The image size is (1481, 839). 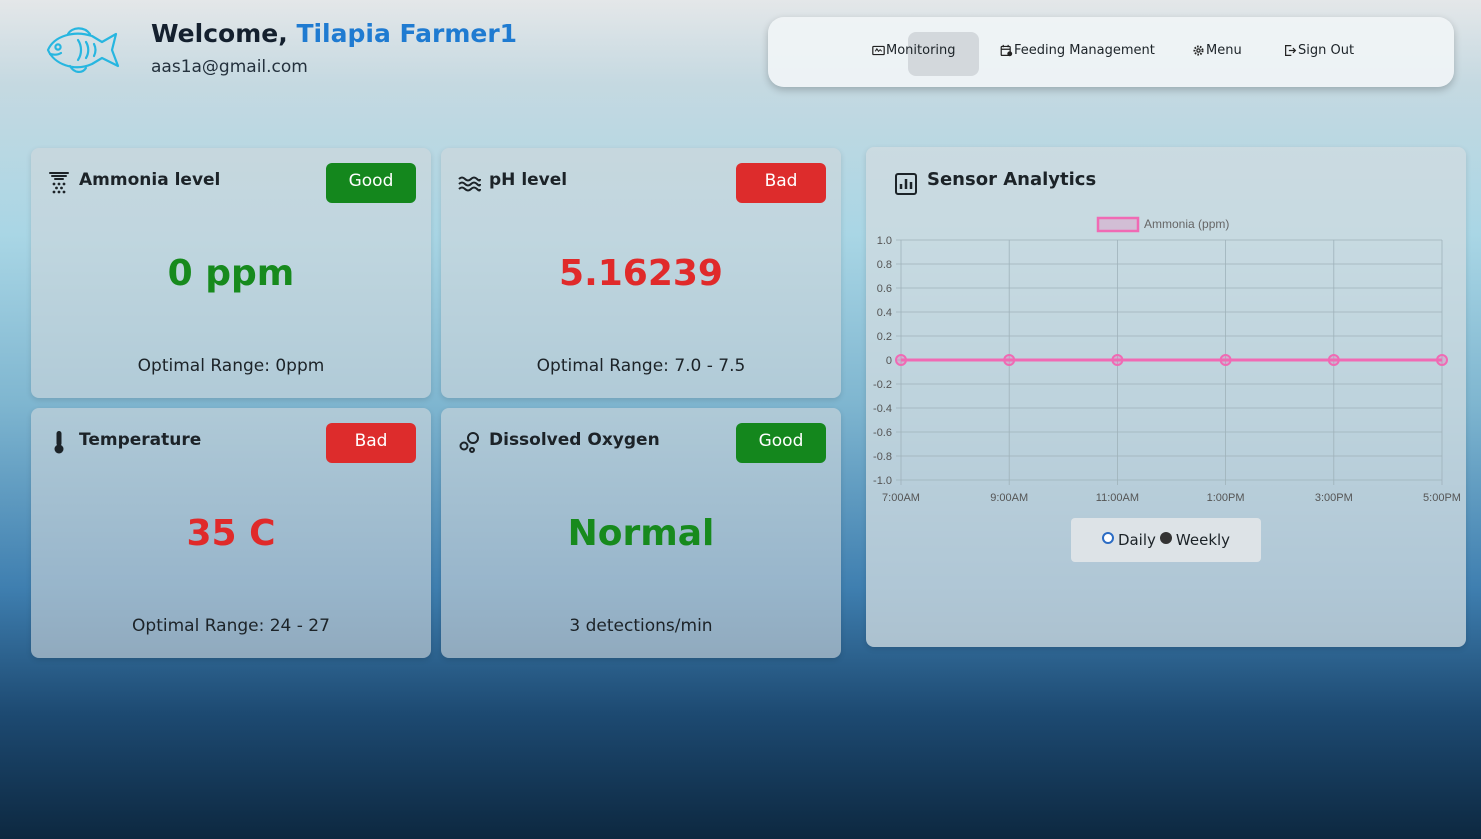 I want to click on nav-menu: Menu, so click(x=1217, y=50).